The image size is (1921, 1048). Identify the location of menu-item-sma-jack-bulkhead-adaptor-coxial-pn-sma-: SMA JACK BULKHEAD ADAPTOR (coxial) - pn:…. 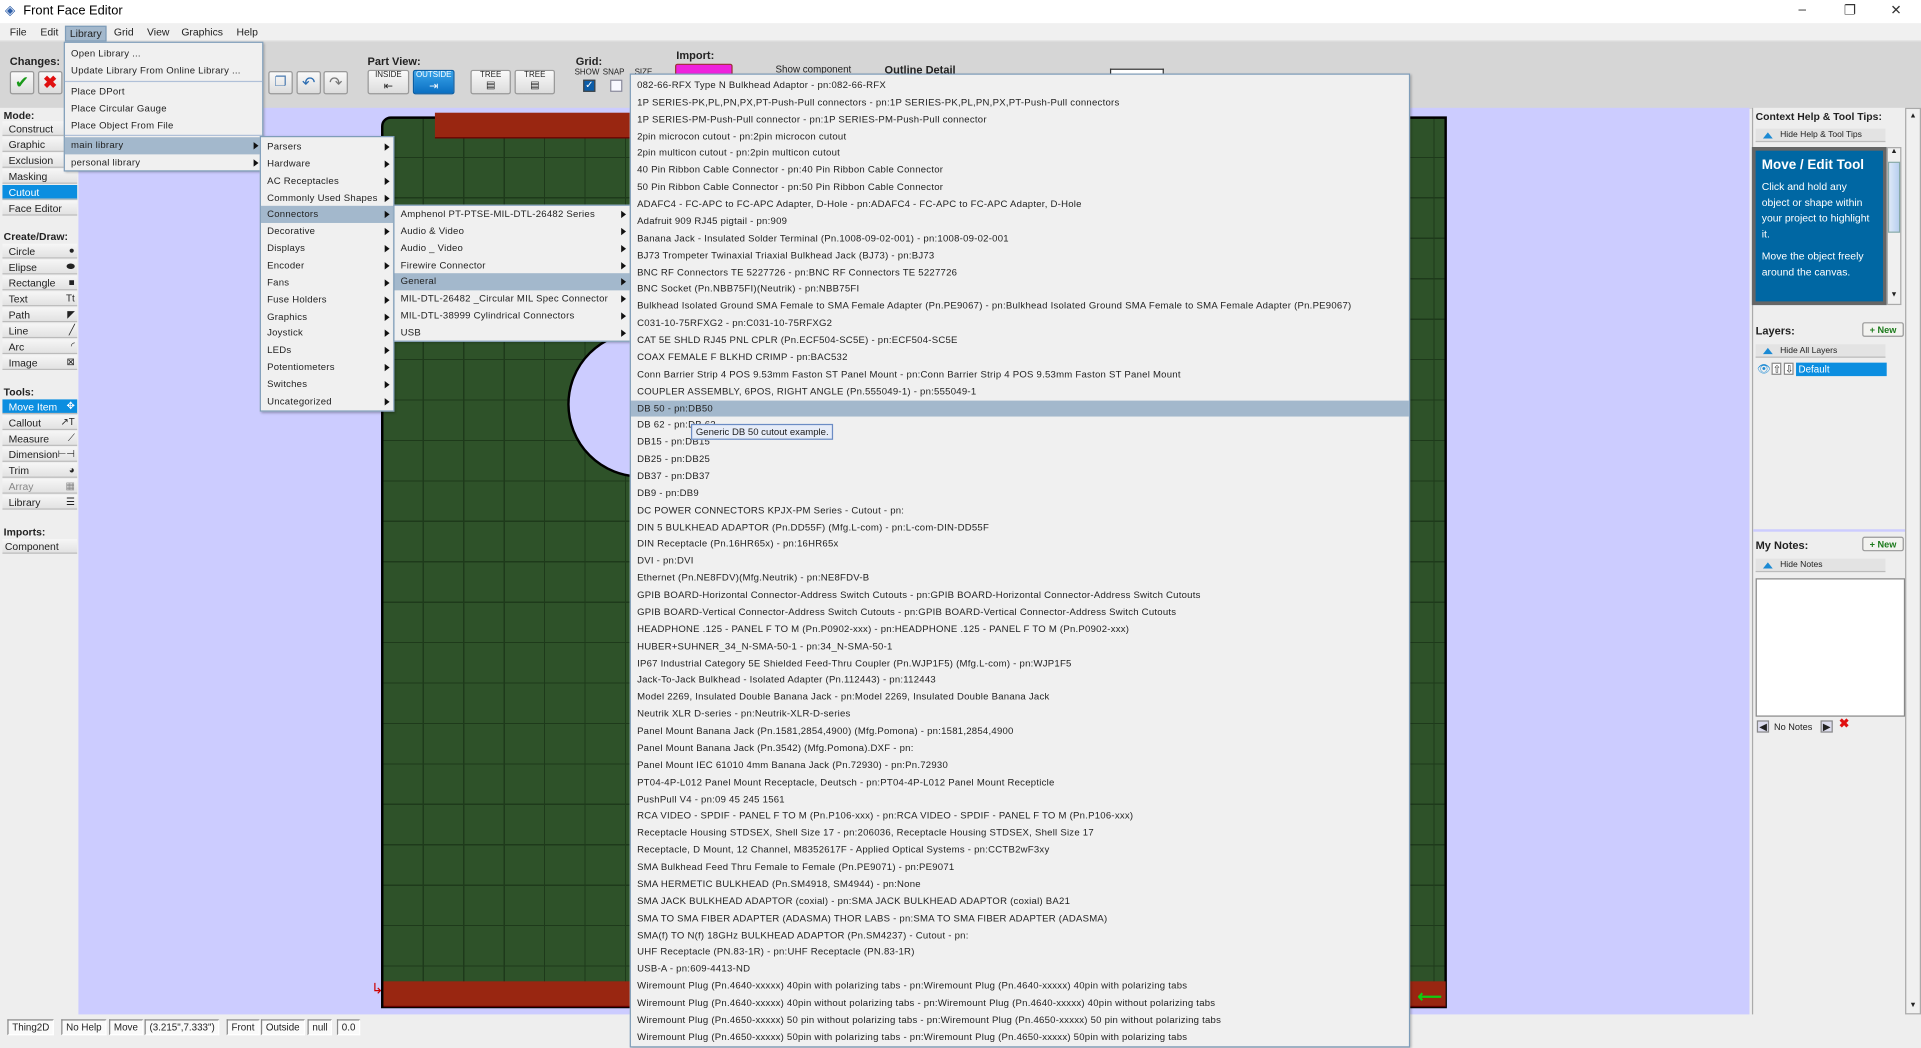
(1020, 901).